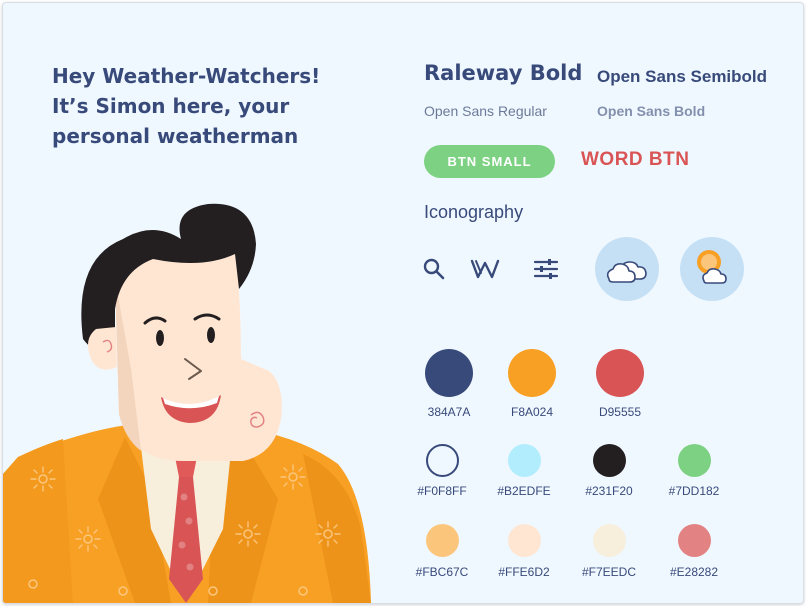 This screenshot has height=606, width=806. What do you see at coordinates (489, 161) in the screenshot?
I see `btn-small-button: BTN SMALL` at bounding box center [489, 161].